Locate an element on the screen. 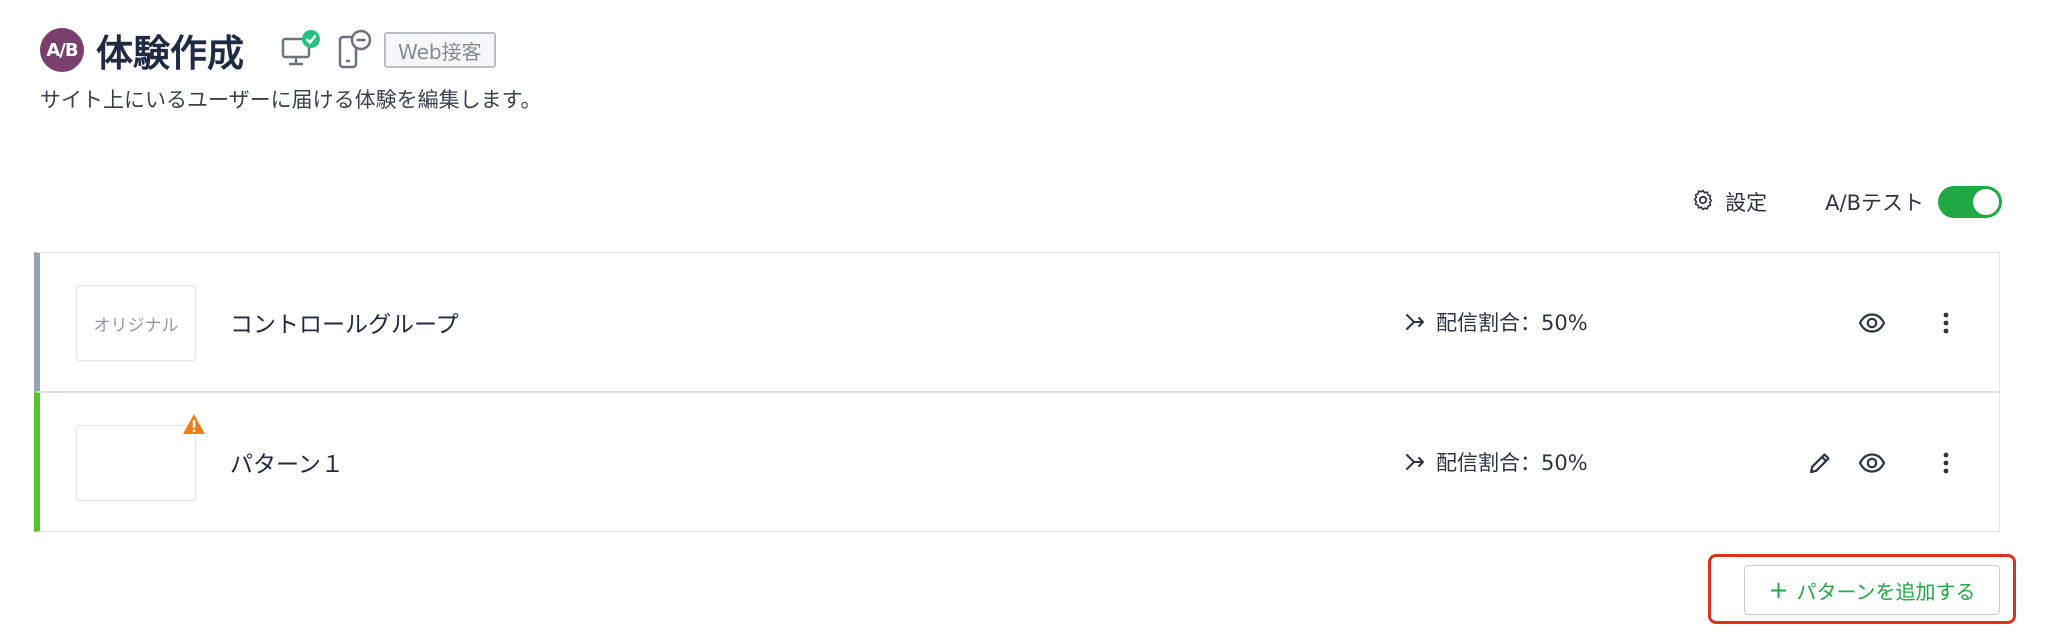 The width and height of the screenshot is (2048, 640). controls-bar: 設定 A/Bテスト is located at coordinates (1846, 202).